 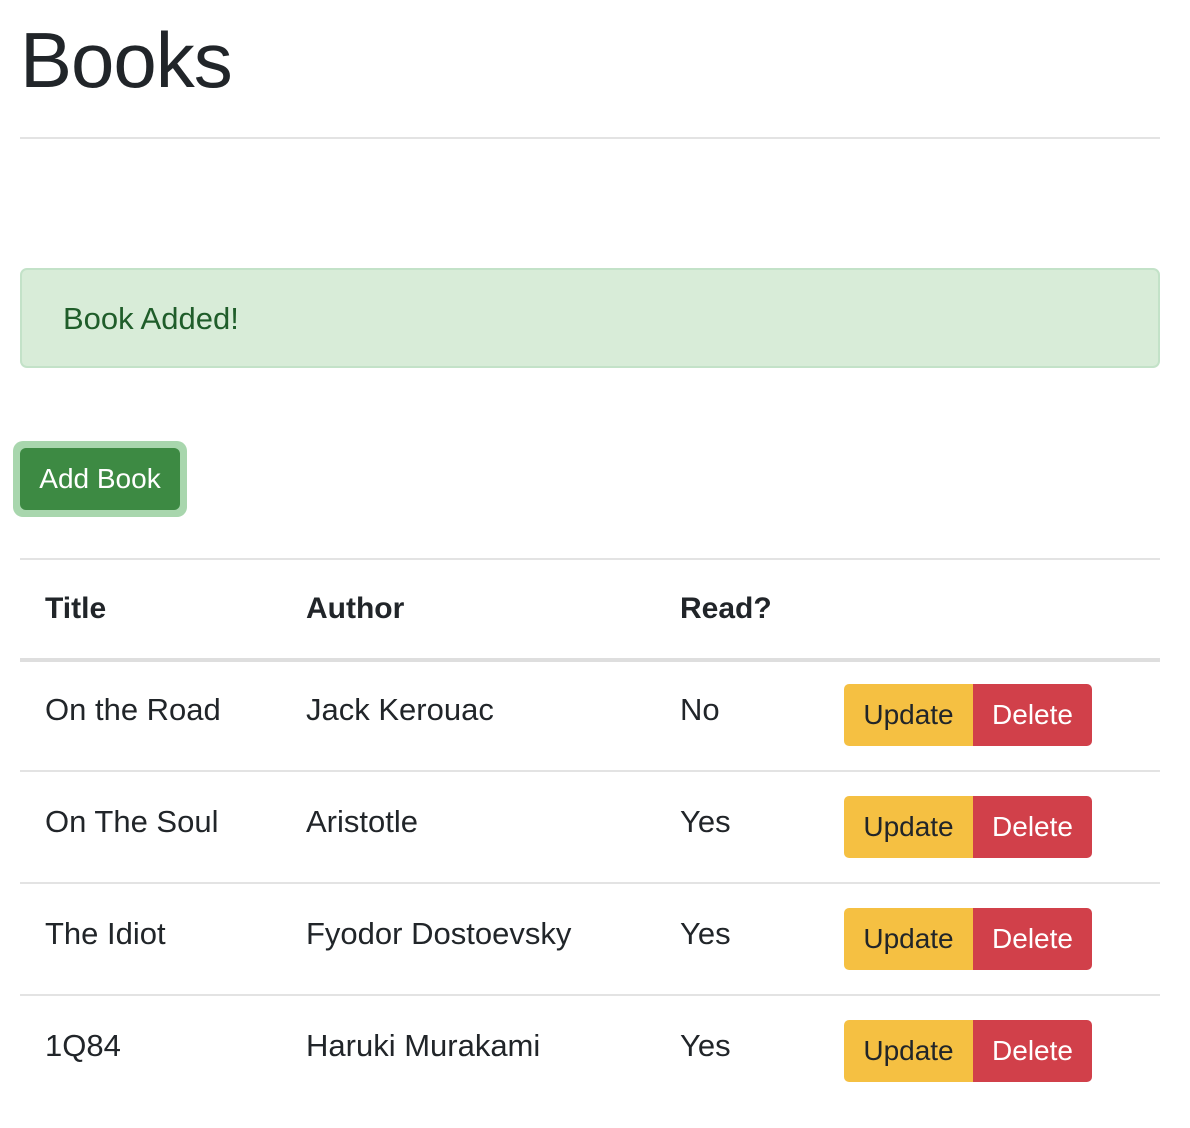 I want to click on success-alert: Book Added!, so click(x=590, y=318).